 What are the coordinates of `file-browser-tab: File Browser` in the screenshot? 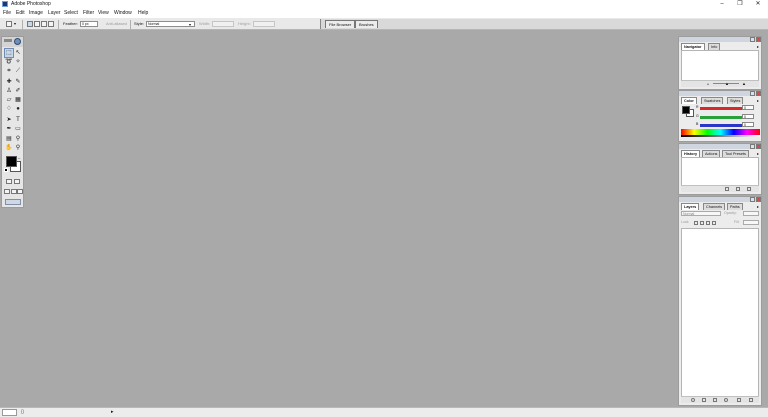 It's located at (340, 24).